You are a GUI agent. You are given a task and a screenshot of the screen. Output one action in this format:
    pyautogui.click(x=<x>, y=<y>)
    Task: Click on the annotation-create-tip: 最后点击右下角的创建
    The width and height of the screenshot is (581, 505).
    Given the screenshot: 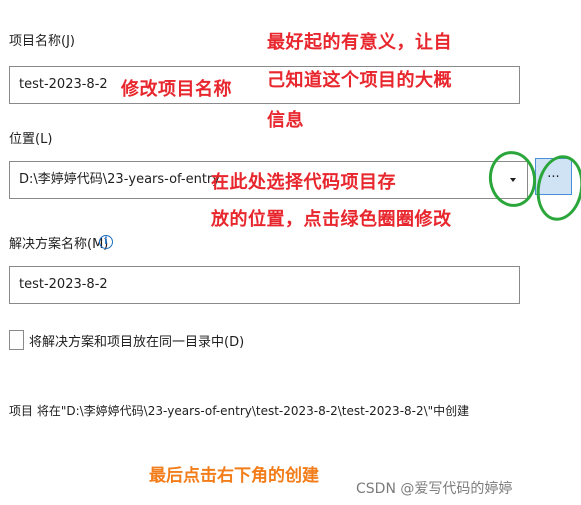 What is the action you would take?
    pyautogui.click(x=234, y=476)
    